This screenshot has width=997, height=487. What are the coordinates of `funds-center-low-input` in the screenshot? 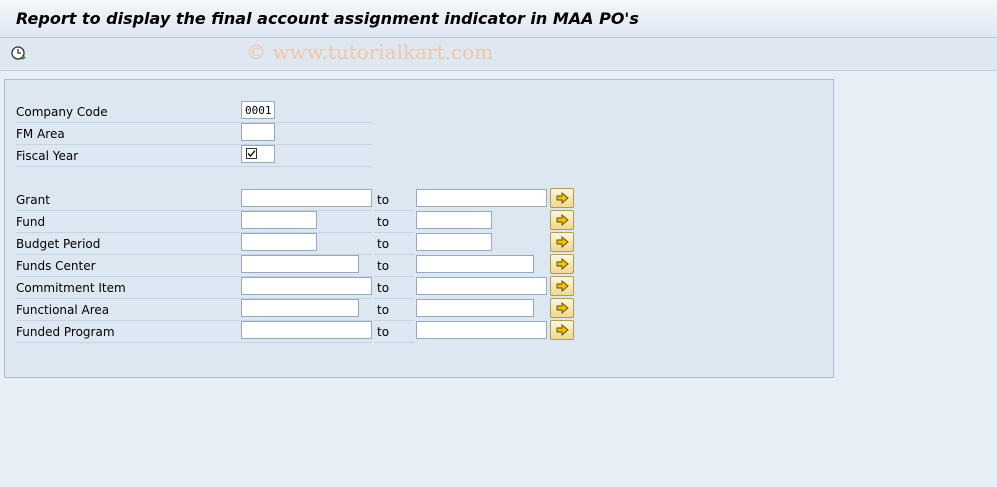 It's located at (300, 264).